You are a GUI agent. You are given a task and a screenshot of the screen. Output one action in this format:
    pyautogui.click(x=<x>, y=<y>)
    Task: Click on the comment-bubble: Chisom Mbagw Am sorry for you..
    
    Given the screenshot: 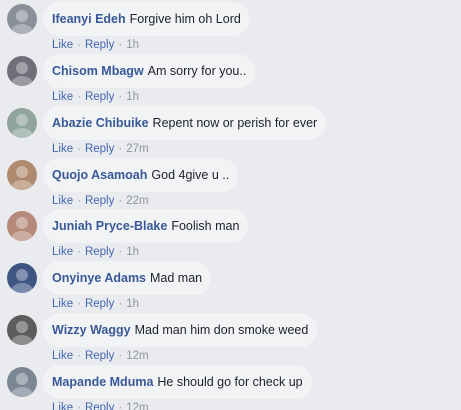 What is the action you would take?
    pyautogui.click(x=149, y=71)
    